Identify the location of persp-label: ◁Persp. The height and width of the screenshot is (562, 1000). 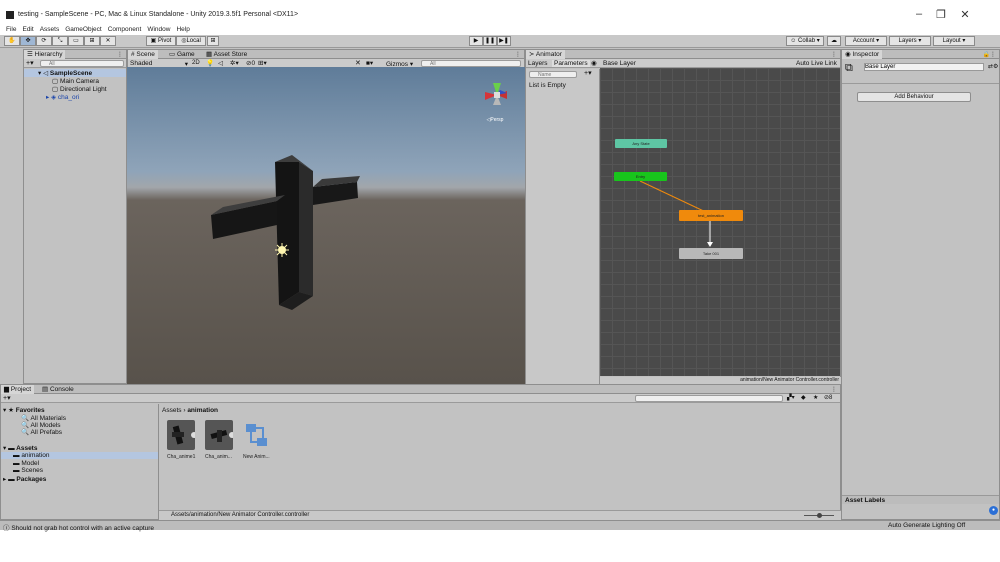
(495, 120).